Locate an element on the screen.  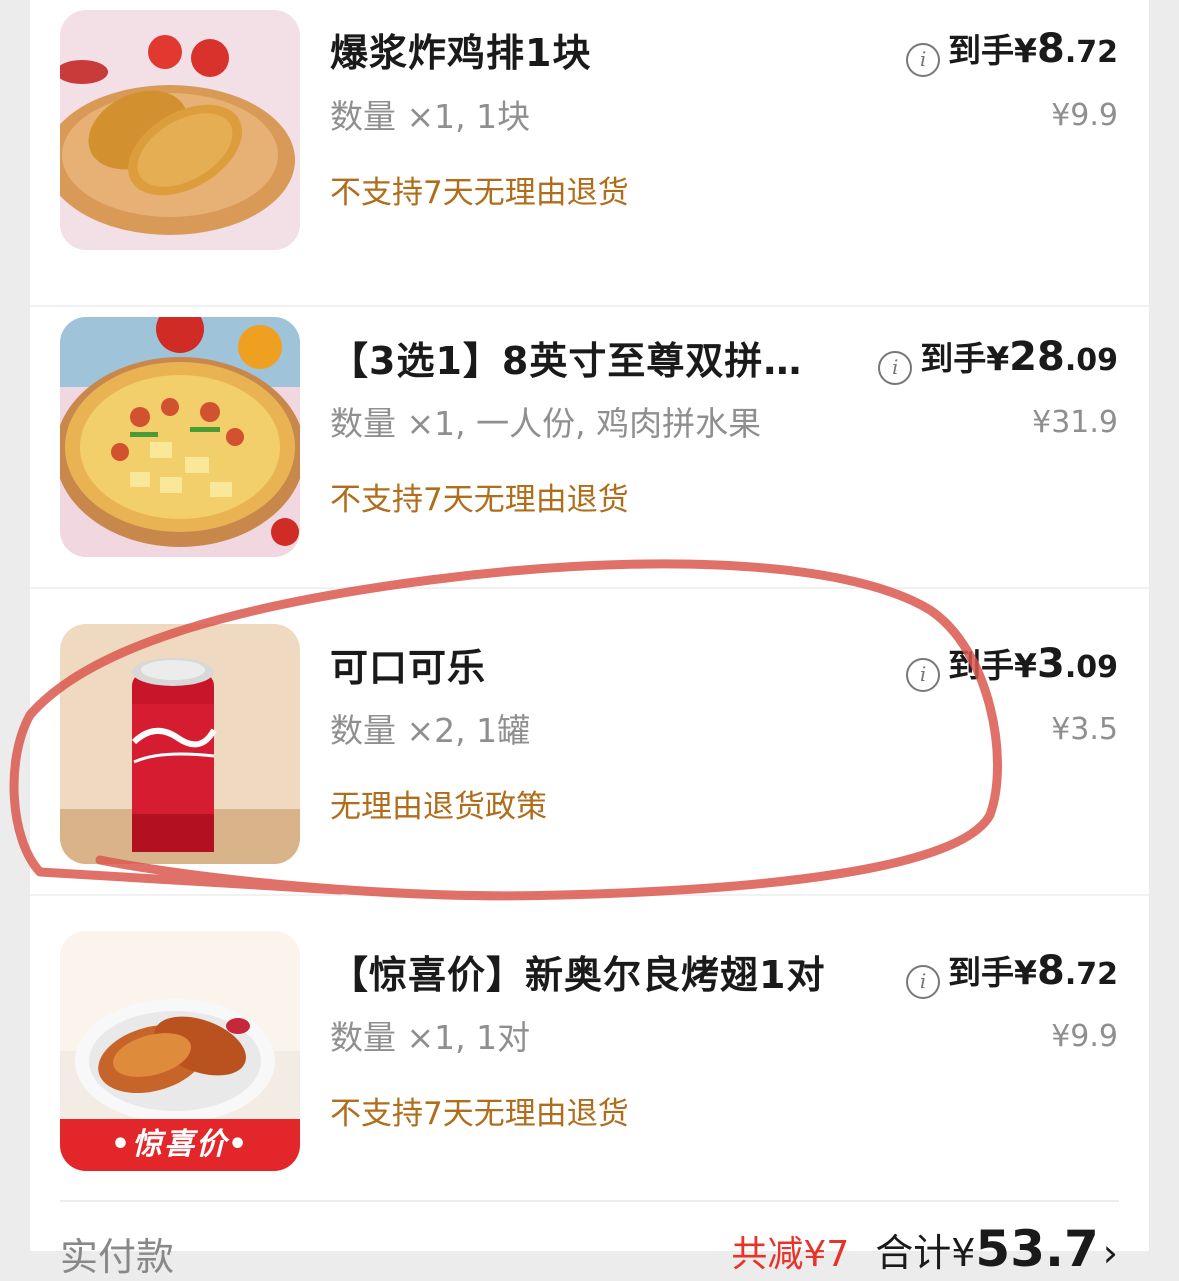
final-price: i 到手¥ 28 .09 is located at coordinates (998, 358).